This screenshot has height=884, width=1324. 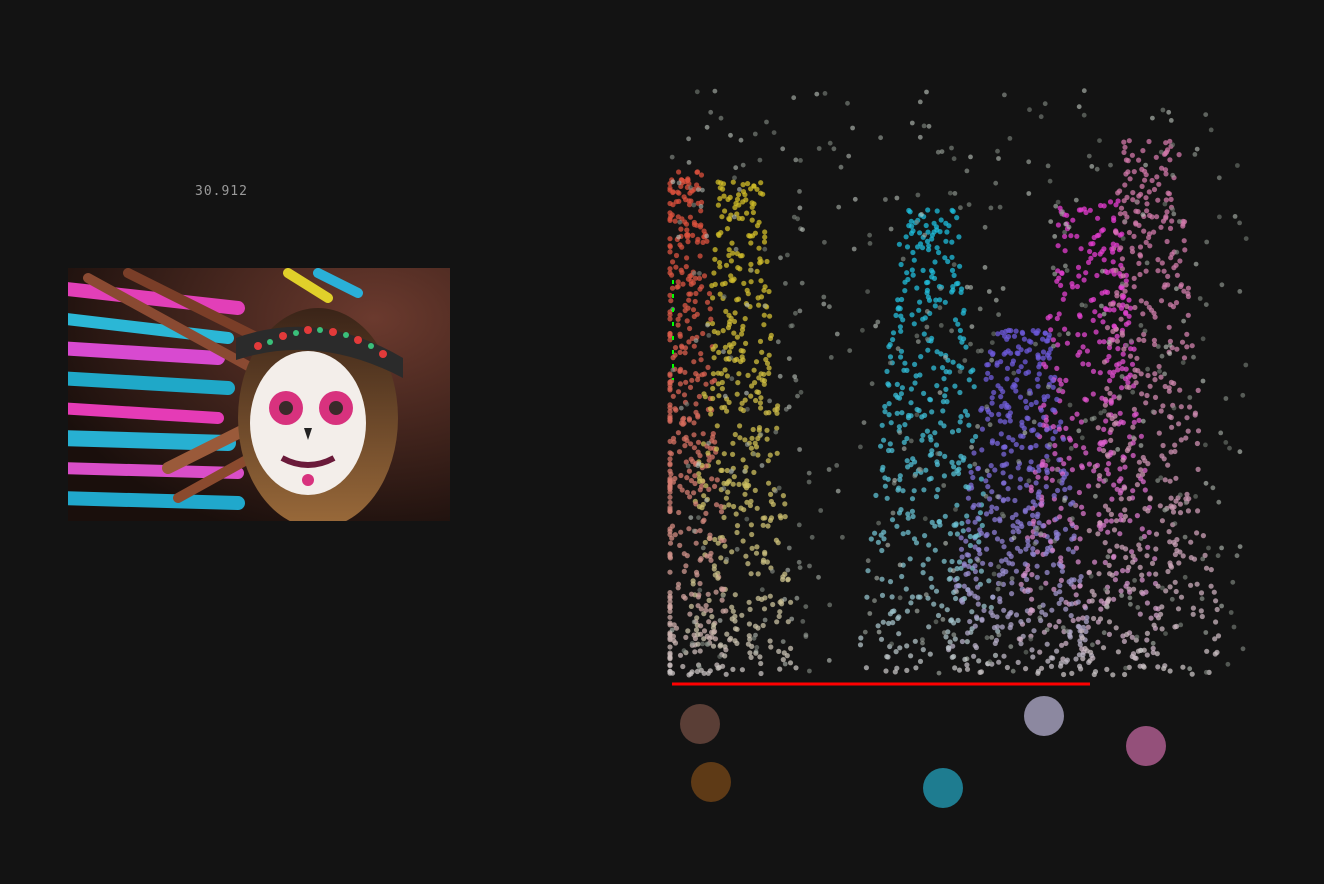 What do you see at coordinates (1146, 746) in the screenshot?
I see `swatch-pink` at bounding box center [1146, 746].